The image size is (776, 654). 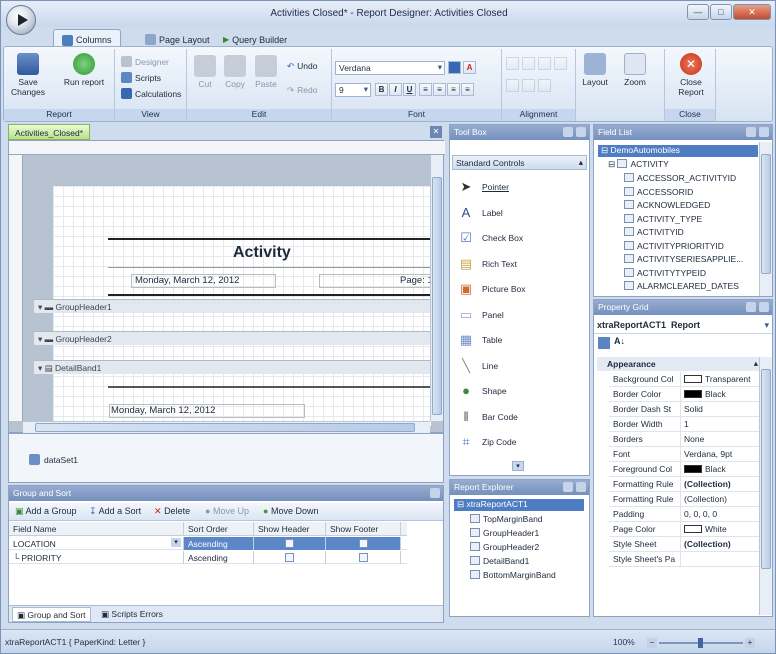 What do you see at coordinates (176, 542) in the screenshot?
I see `chevron-down-icon: ▾` at bounding box center [176, 542].